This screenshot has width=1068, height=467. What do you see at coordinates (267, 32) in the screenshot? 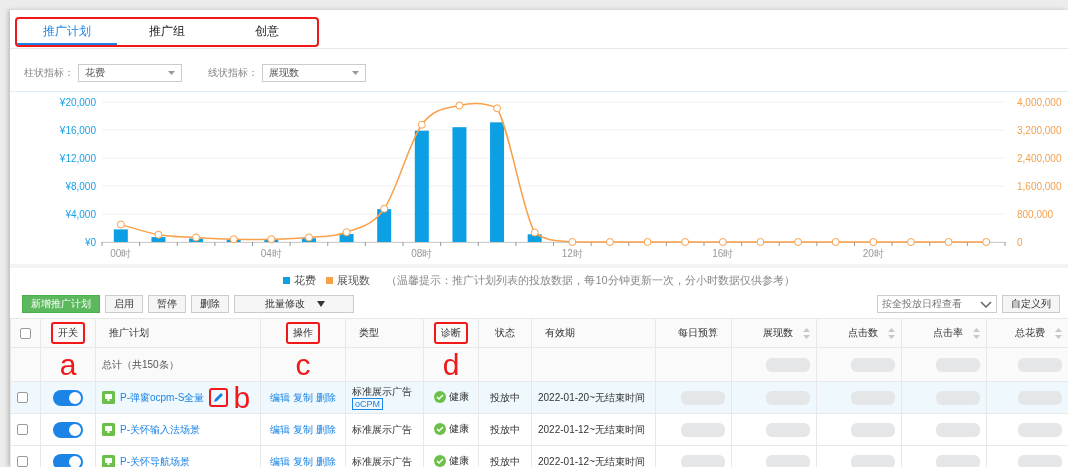
I see `tab: 创意` at bounding box center [267, 32].